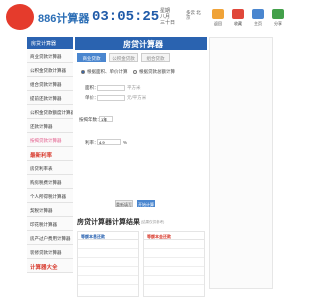 This screenshot has width=320, height=300. What do you see at coordinates (134, 87) in the screenshot?
I see `area-unit: 平方米` at bounding box center [134, 87].